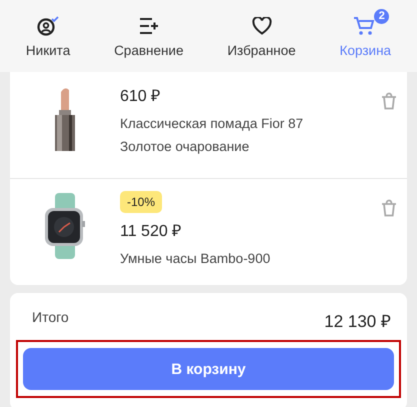  Describe the element at coordinates (357, 321) in the screenshot. I see `total-value: 12 130 ₽` at that location.